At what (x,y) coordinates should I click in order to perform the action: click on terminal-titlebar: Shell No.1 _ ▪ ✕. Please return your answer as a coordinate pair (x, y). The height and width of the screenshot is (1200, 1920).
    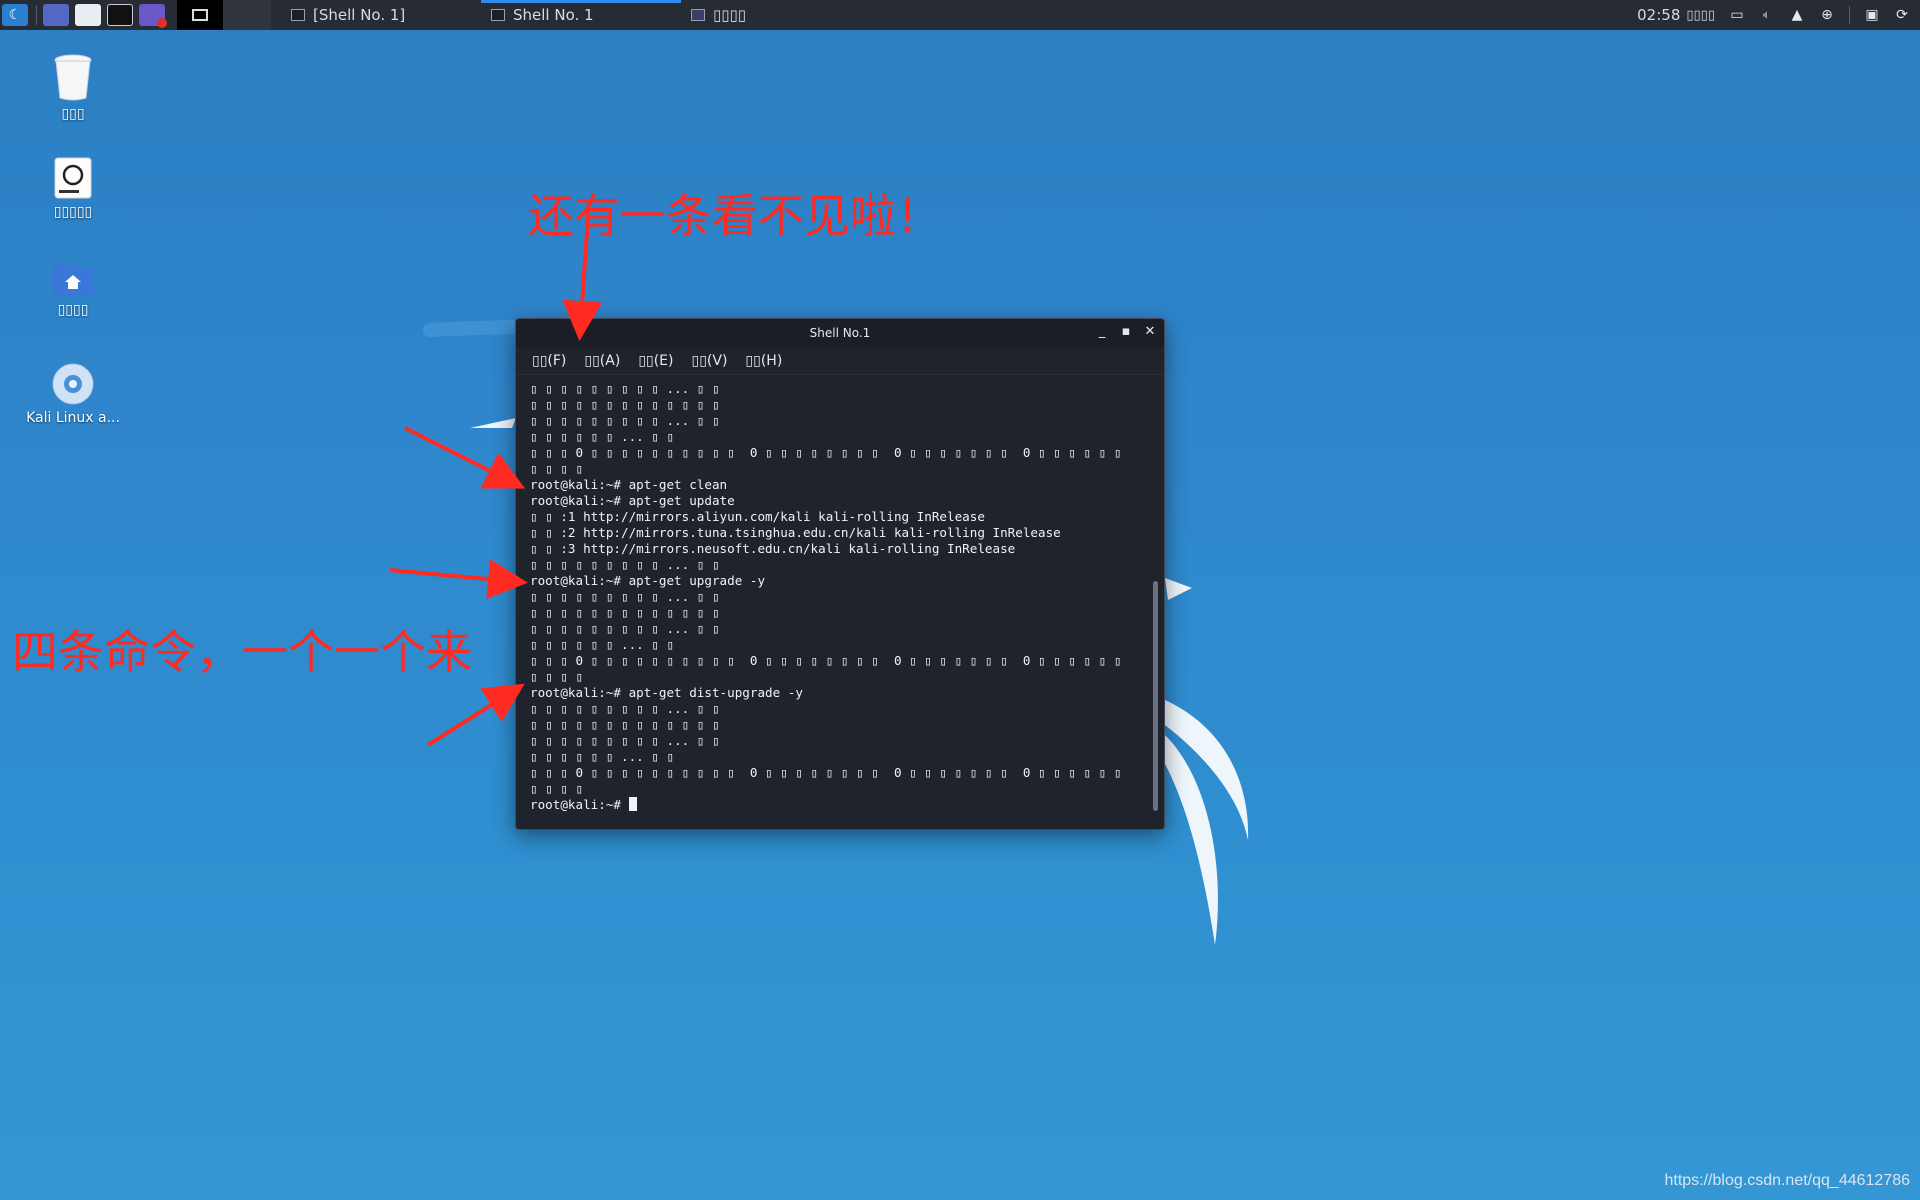
    Looking at the image, I should click on (840, 333).